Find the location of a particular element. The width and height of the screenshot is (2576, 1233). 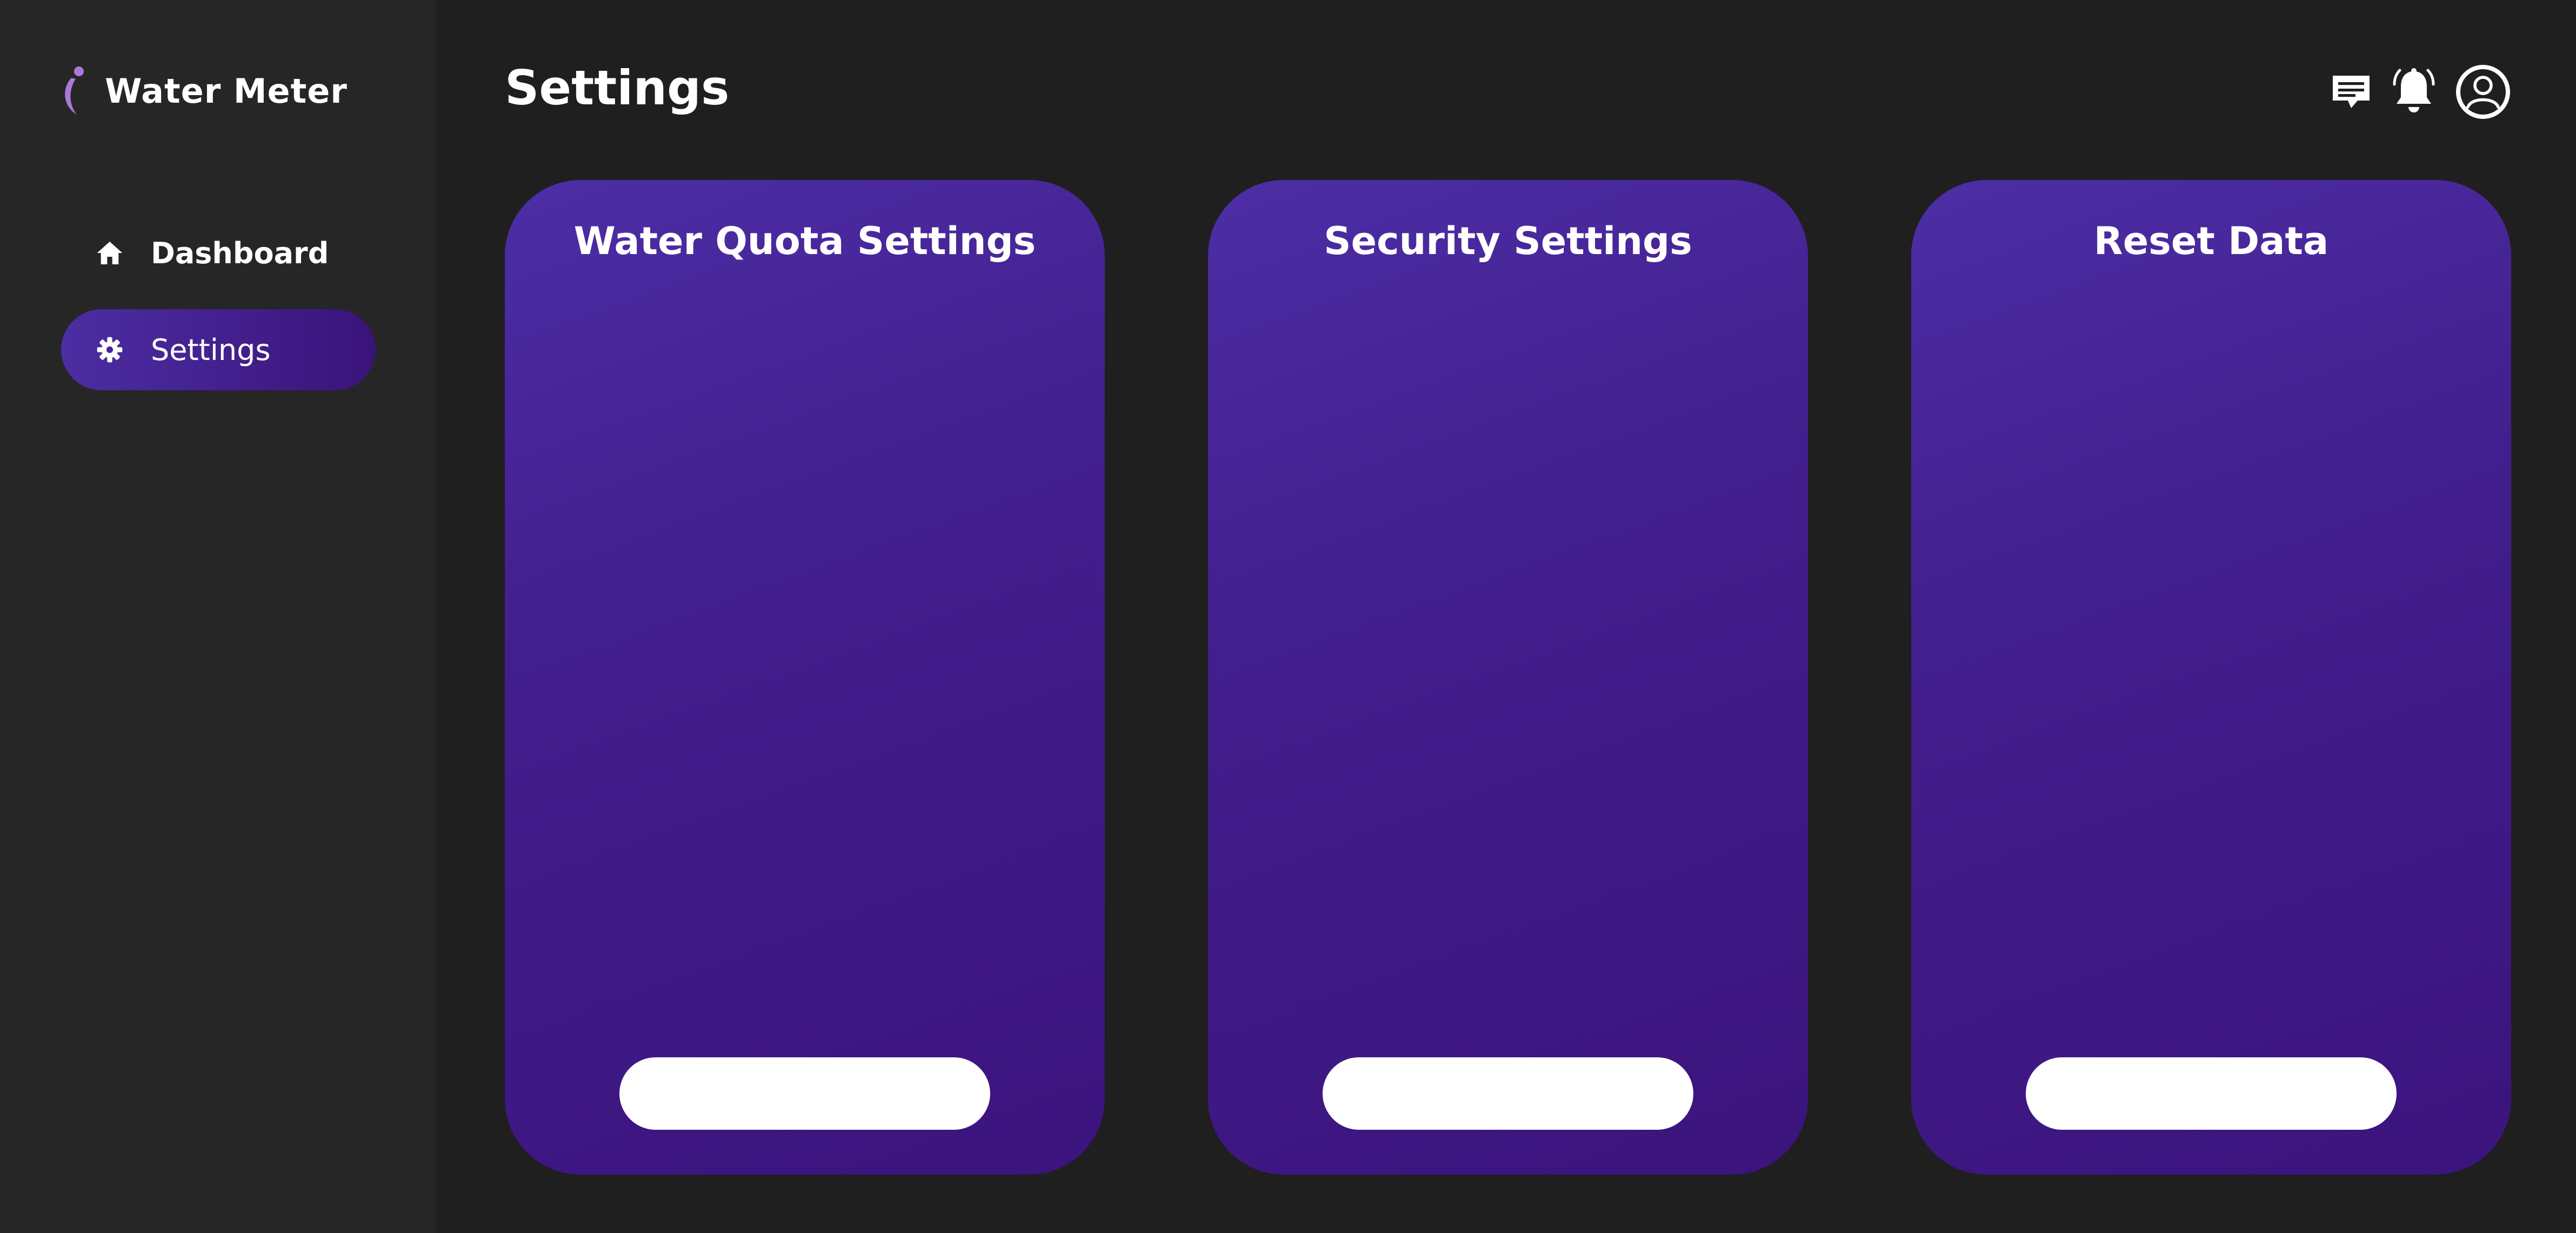

header-actions is located at coordinates (2420, 92).